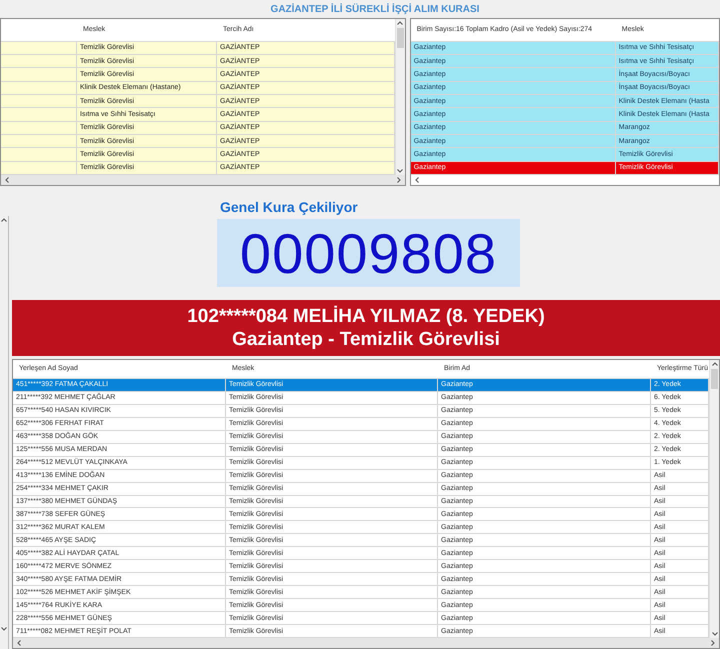  I want to click on draw-heading: Genel Kura Çekiliyor, so click(289, 207).